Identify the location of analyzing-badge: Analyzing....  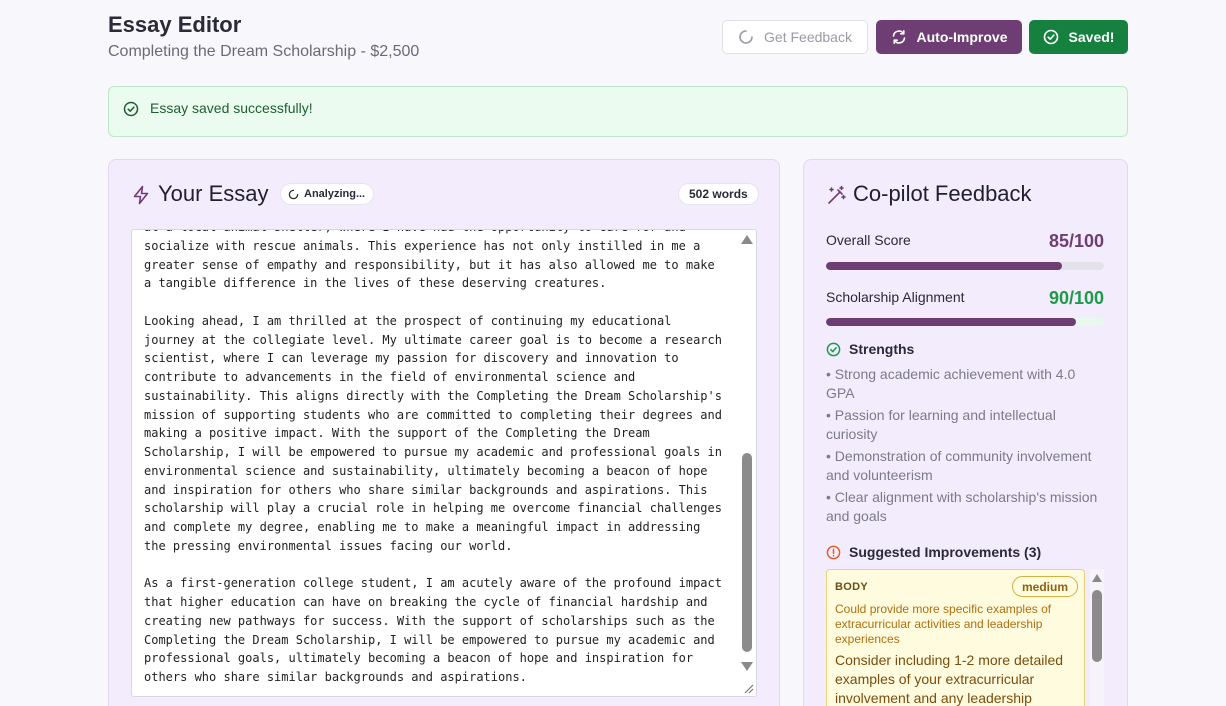
(327, 194).